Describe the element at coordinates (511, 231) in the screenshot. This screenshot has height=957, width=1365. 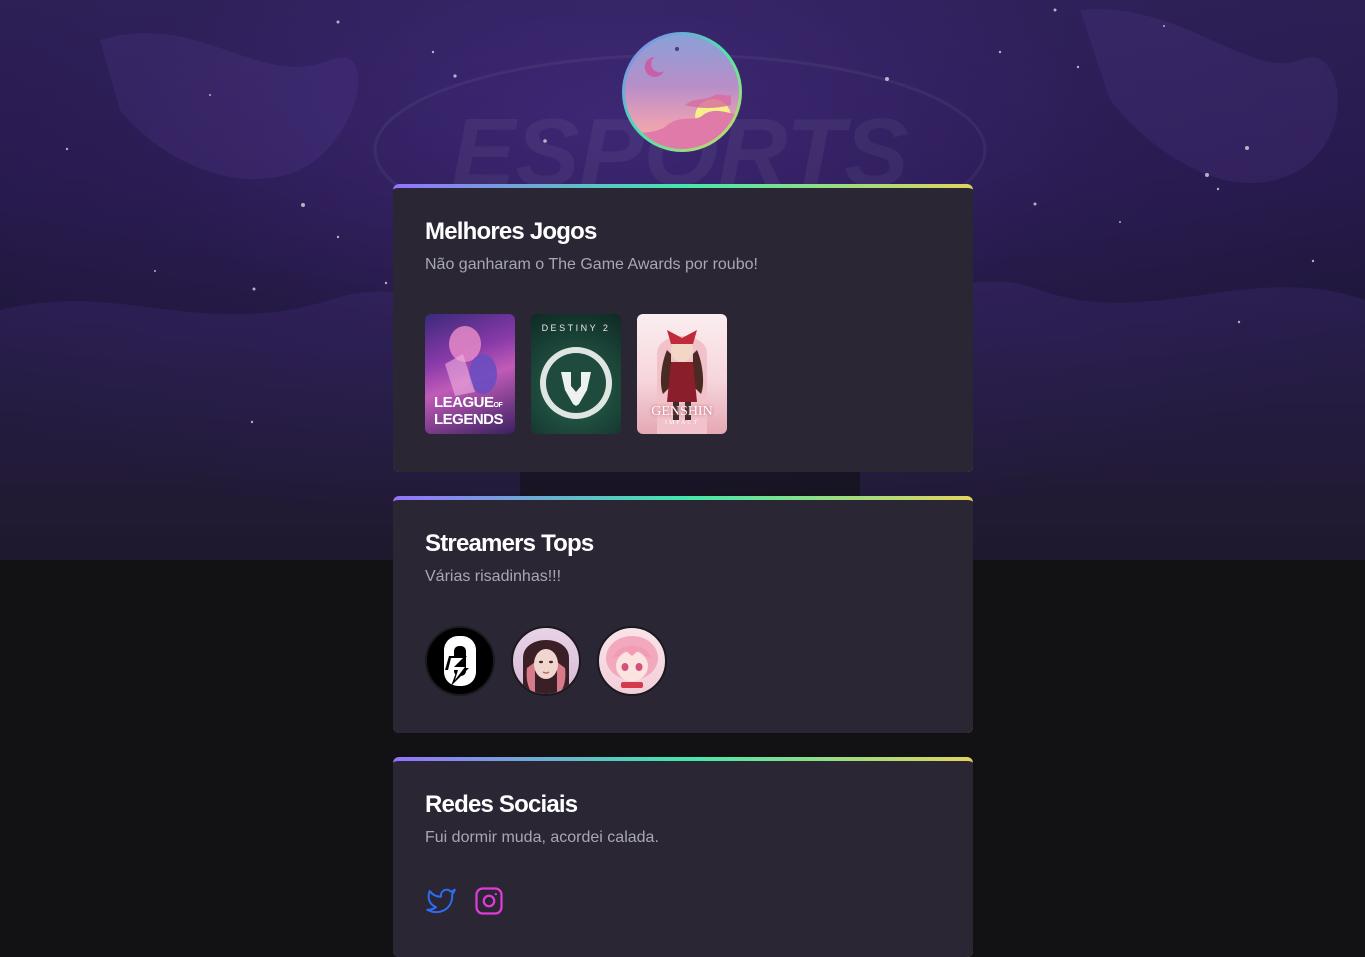
I see `games-title: Melhores Jogos` at that location.